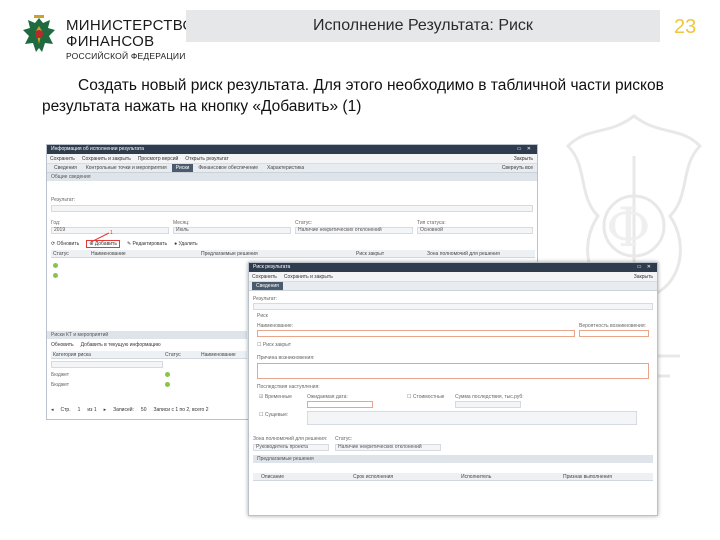 Image resolution: width=720 pixels, height=540 pixels. Describe the element at coordinates (291, 447) in the screenshot. I see `zone-select: Руководитель проекта` at that location.